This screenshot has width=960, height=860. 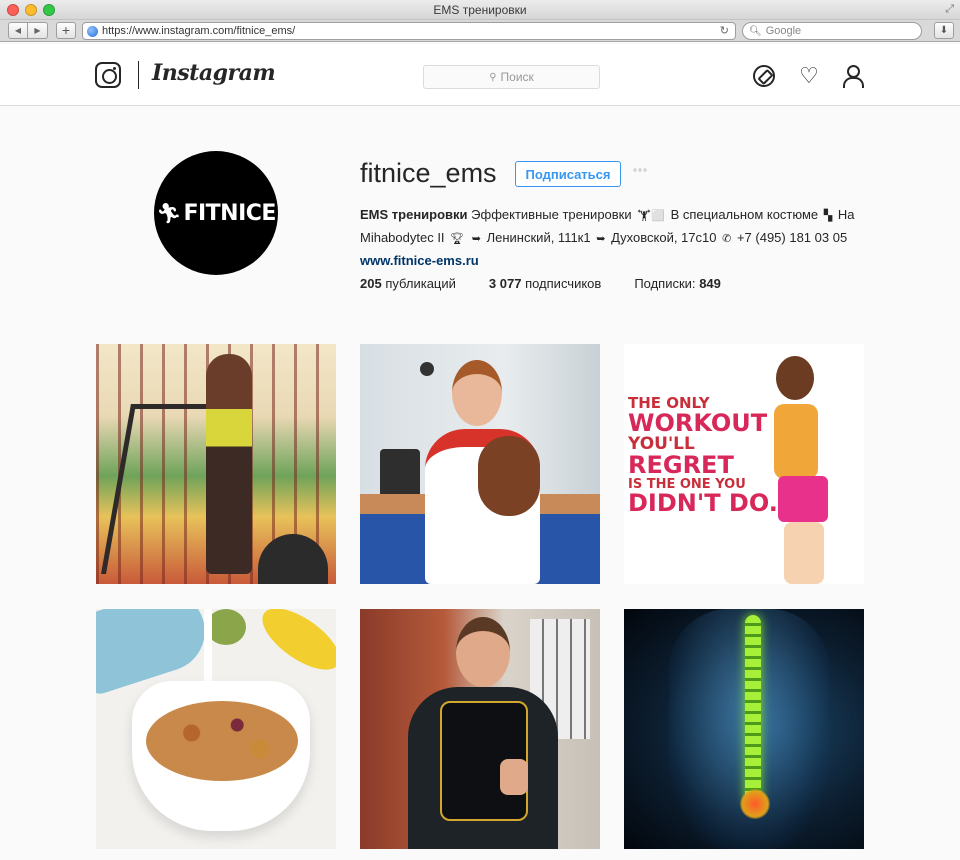 I want to click on globe-icon, so click(x=92, y=31).